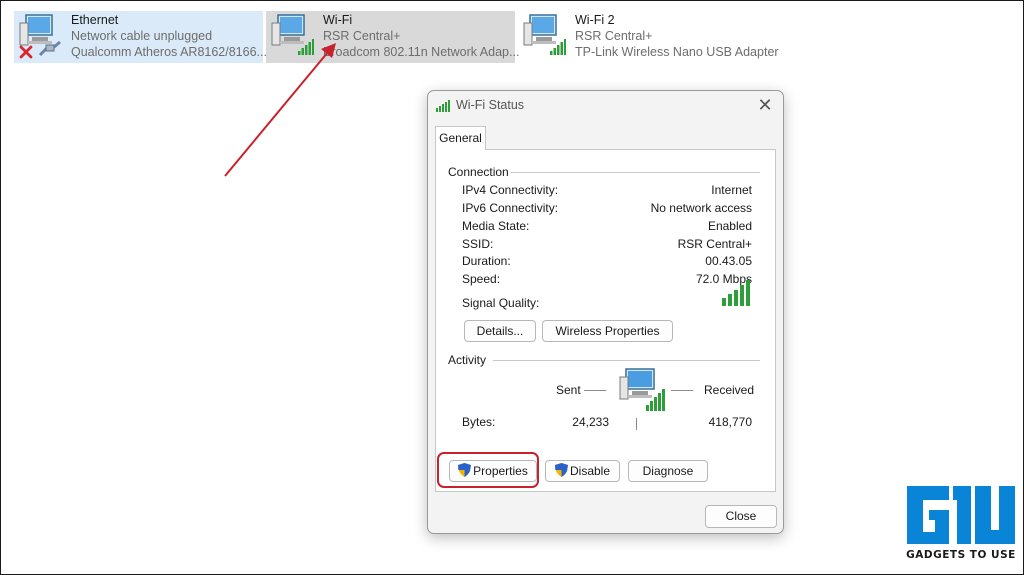 This screenshot has width=1024, height=575. Describe the element at coordinates (607, 281) in the screenshot. I see `info-row: Speed: 72.0 Mbps` at that location.